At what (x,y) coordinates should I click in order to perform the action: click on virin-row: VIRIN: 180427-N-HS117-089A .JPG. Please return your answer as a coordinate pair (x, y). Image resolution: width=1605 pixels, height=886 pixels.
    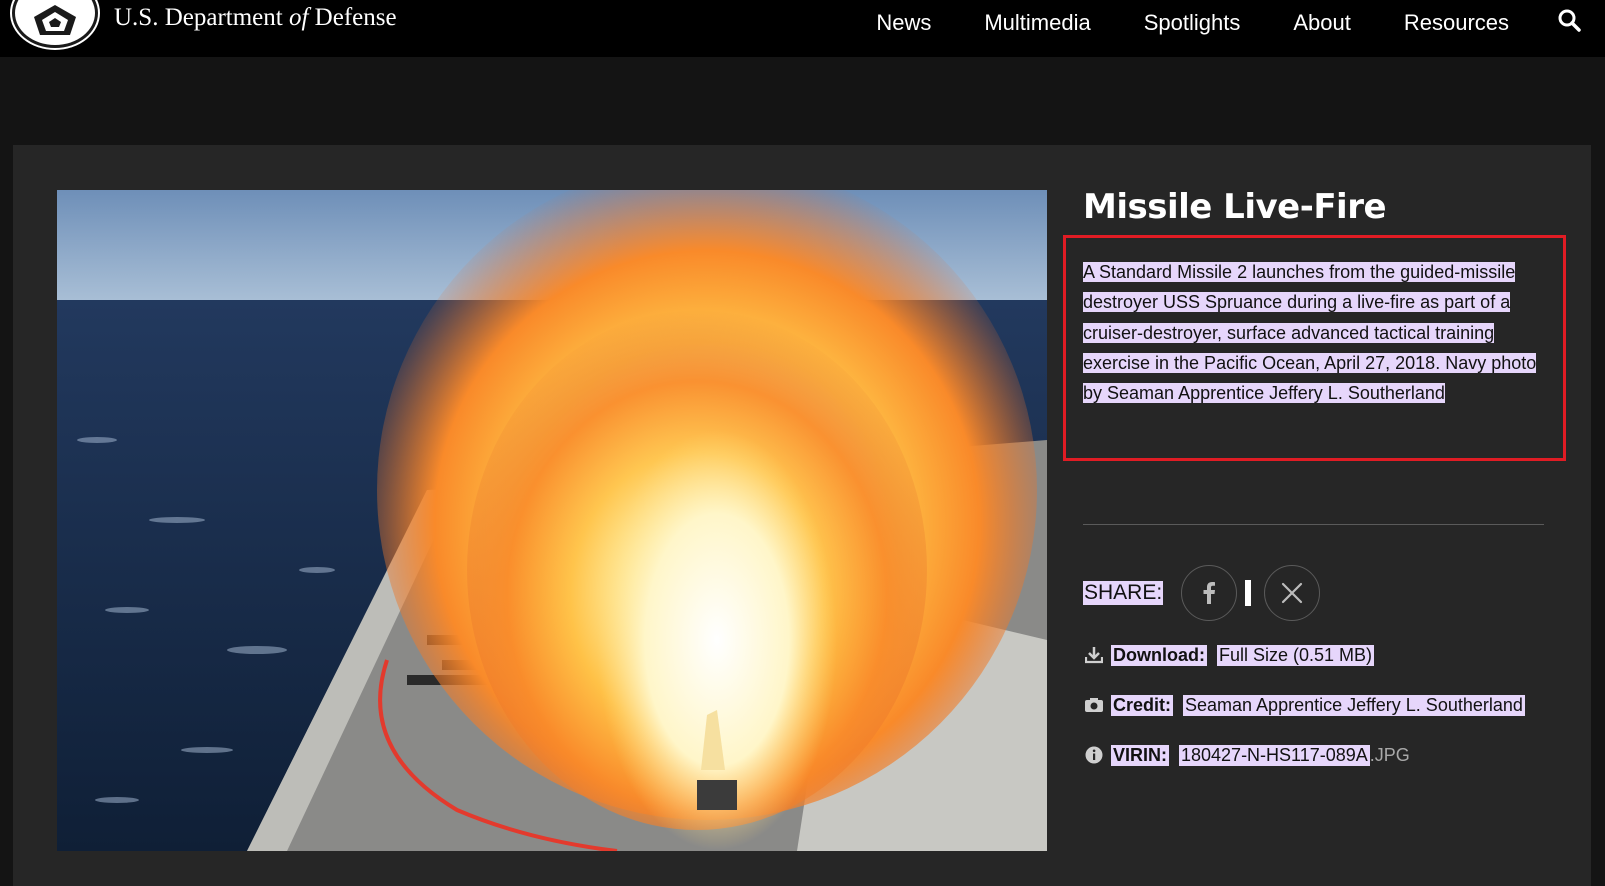
    Looking at the image, I should click on (1246, 755).